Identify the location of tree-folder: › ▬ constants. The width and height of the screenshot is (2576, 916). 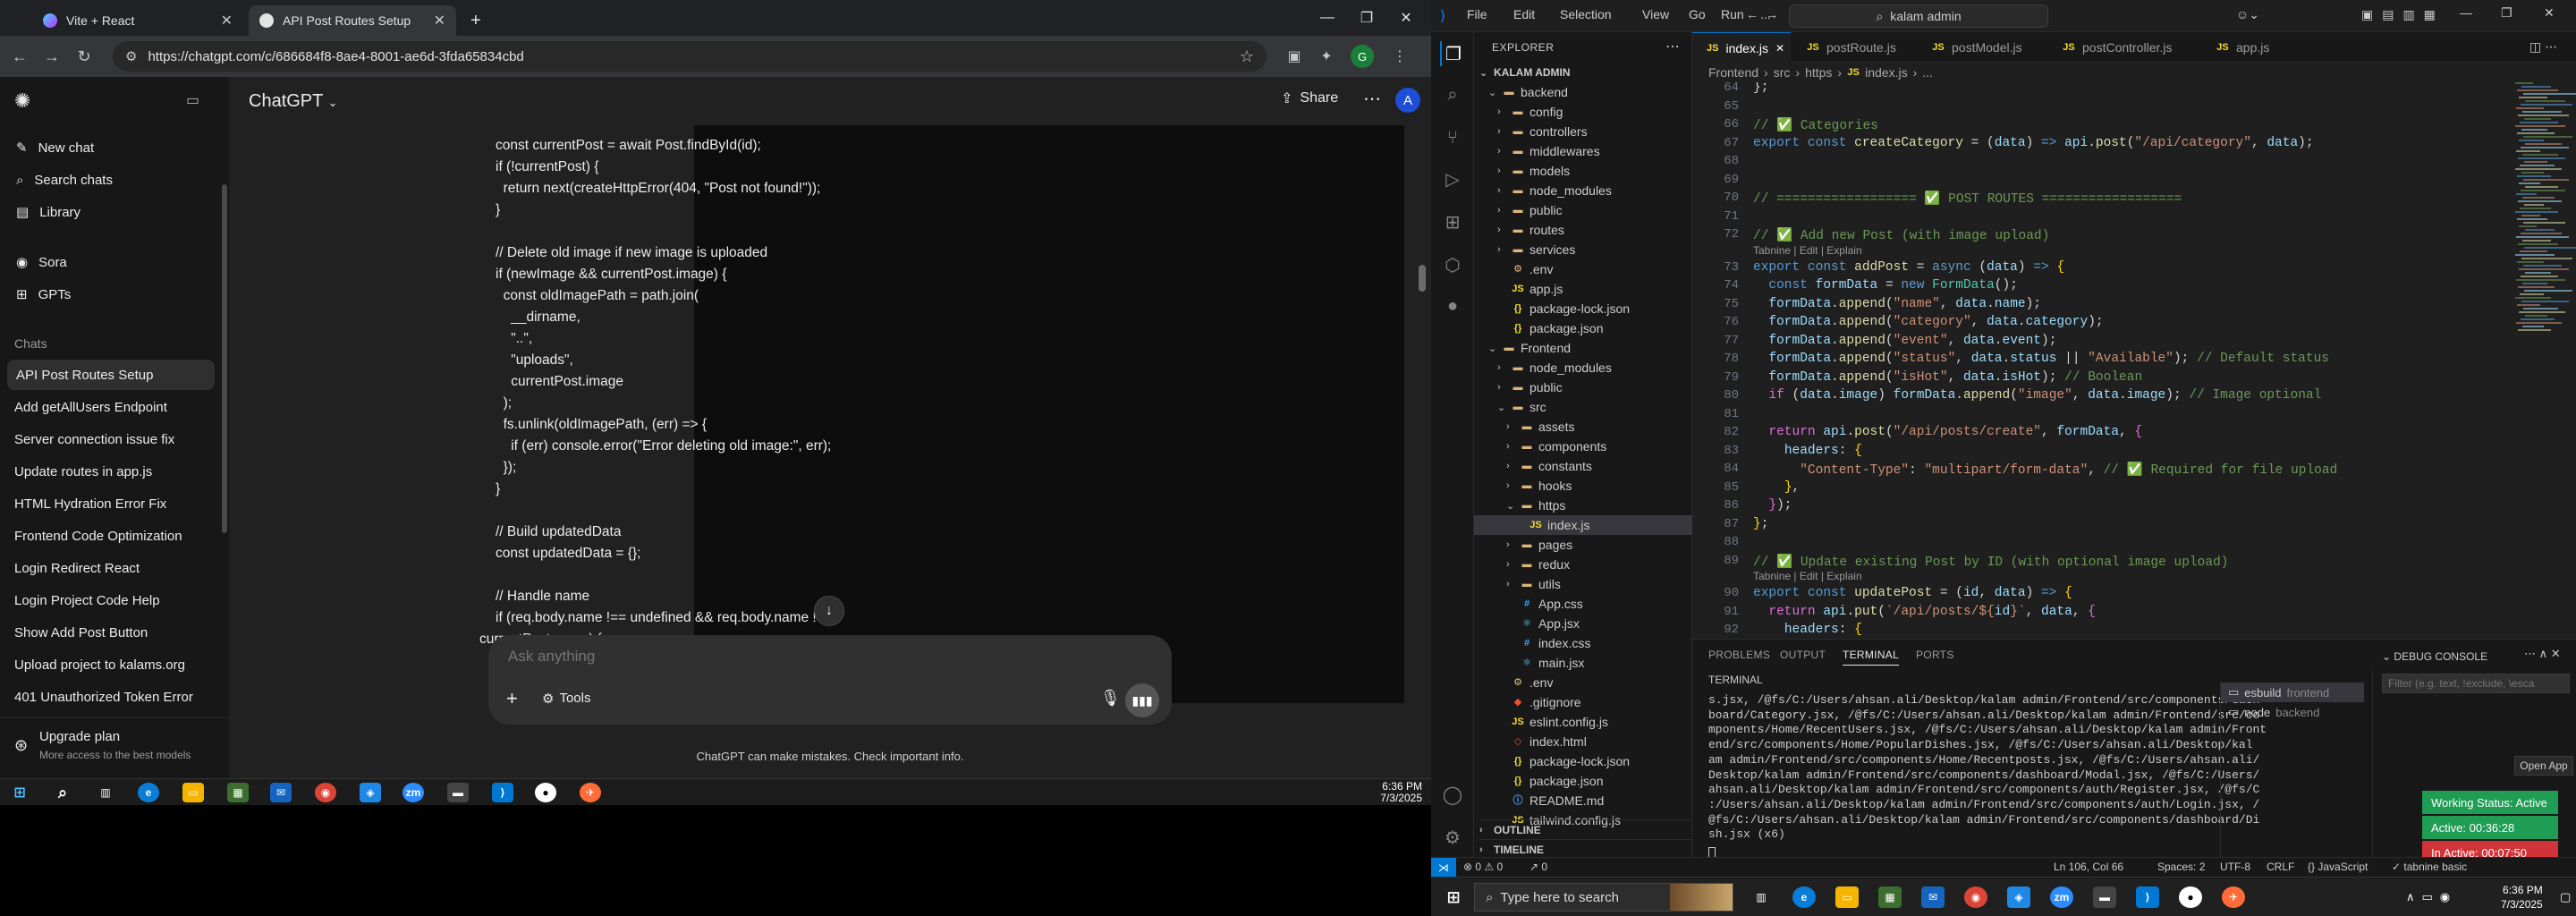
(1549, 466).